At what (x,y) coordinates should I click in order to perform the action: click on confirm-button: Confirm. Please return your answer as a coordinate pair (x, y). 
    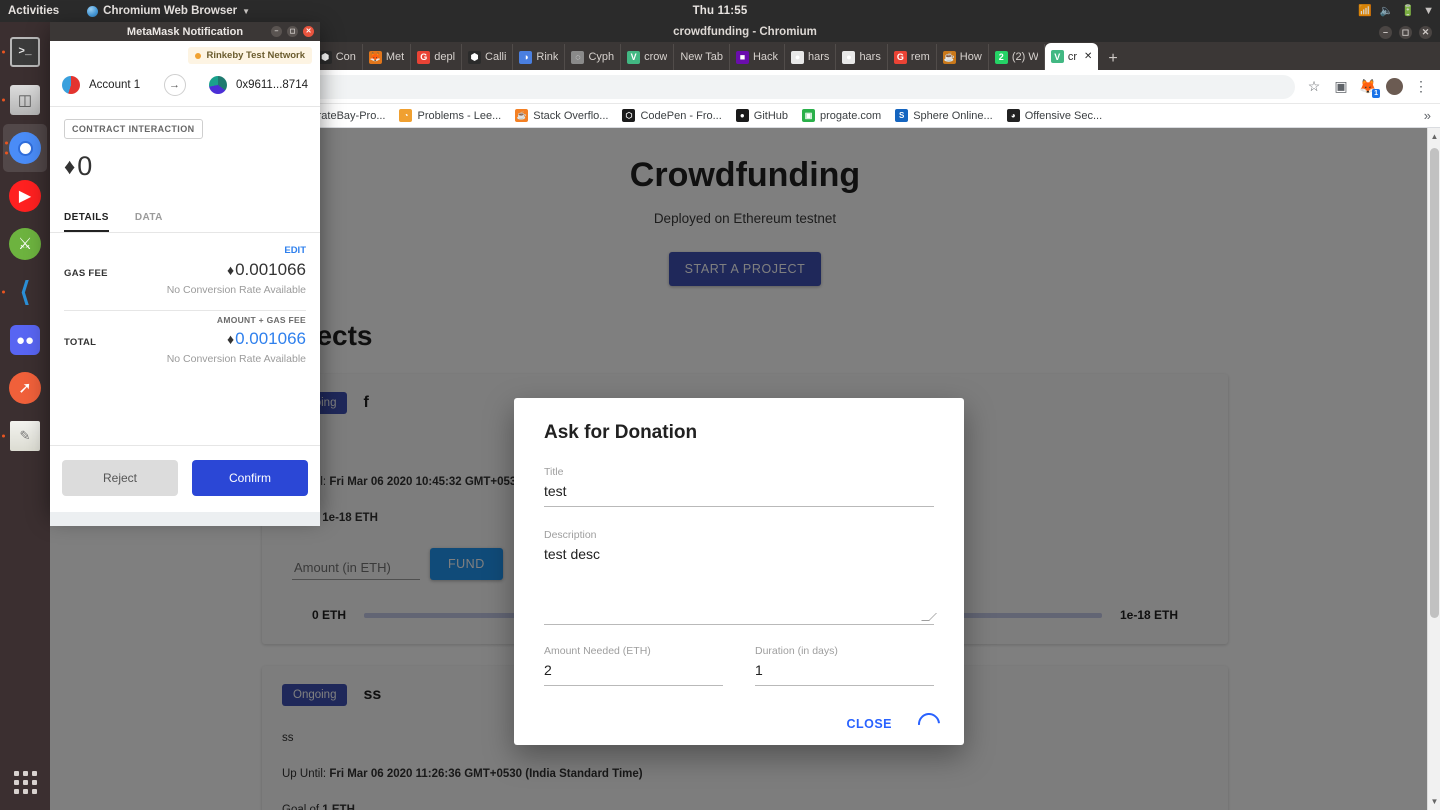
    Looking at the image, I should click on (250, 478).